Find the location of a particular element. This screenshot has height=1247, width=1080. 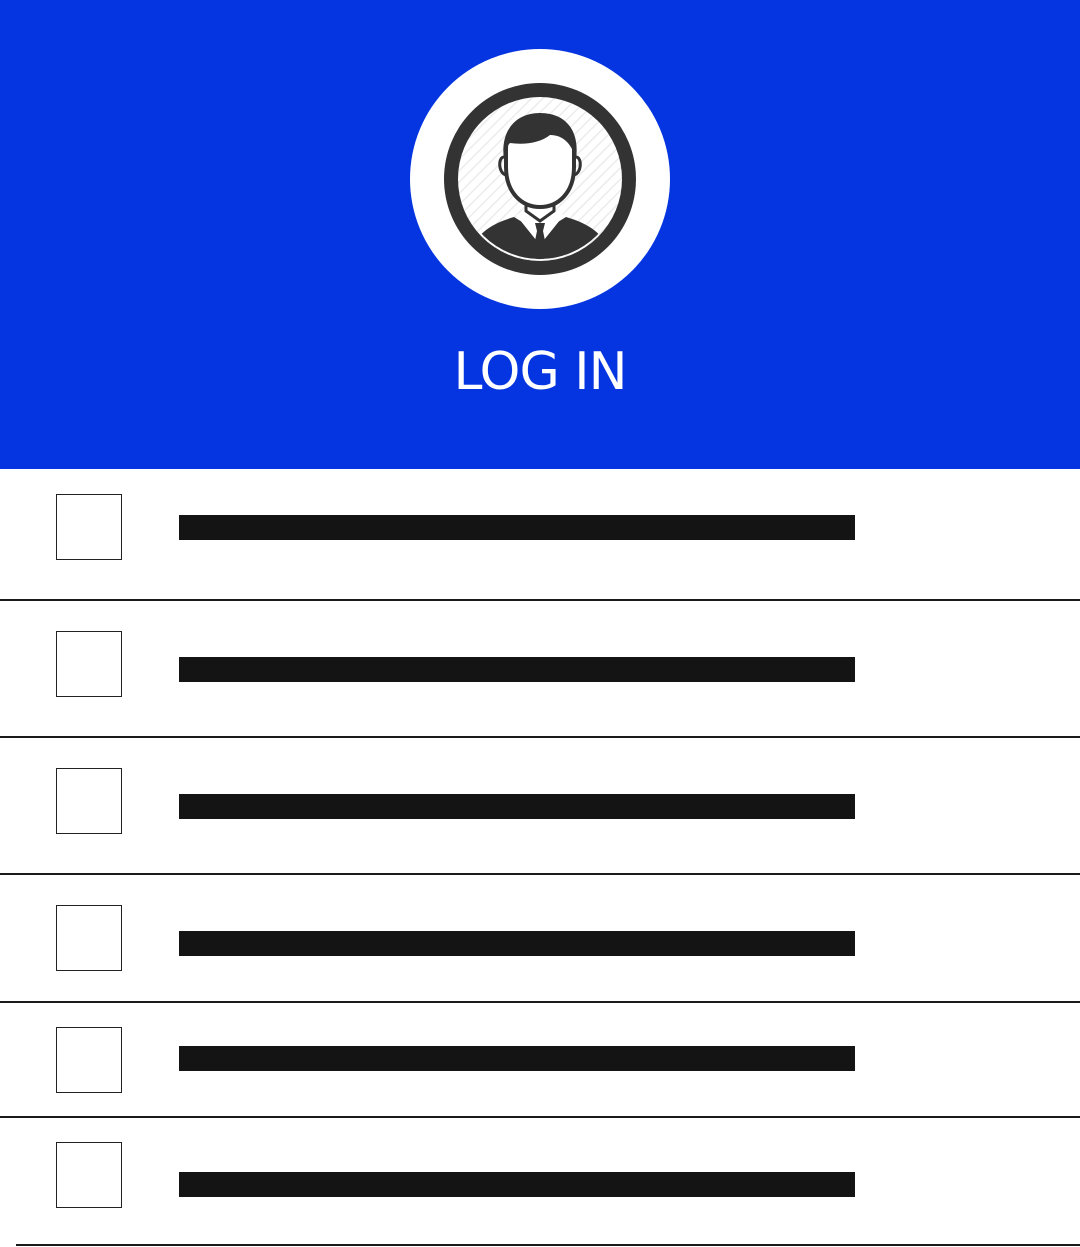

row-6-input is located at coordinates (517, 1184).